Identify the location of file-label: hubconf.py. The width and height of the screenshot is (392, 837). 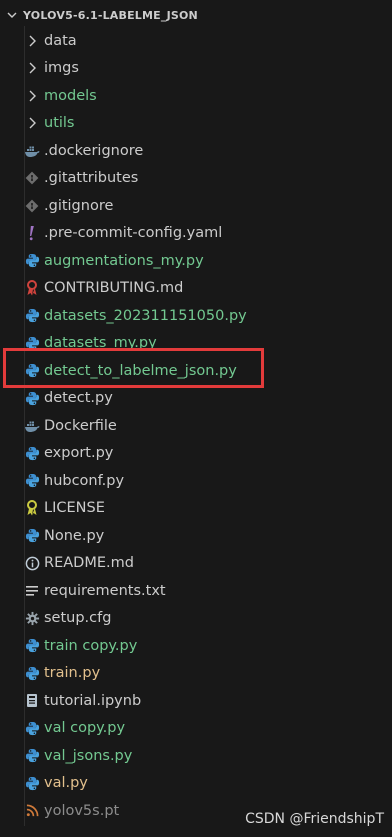
(84, 480).